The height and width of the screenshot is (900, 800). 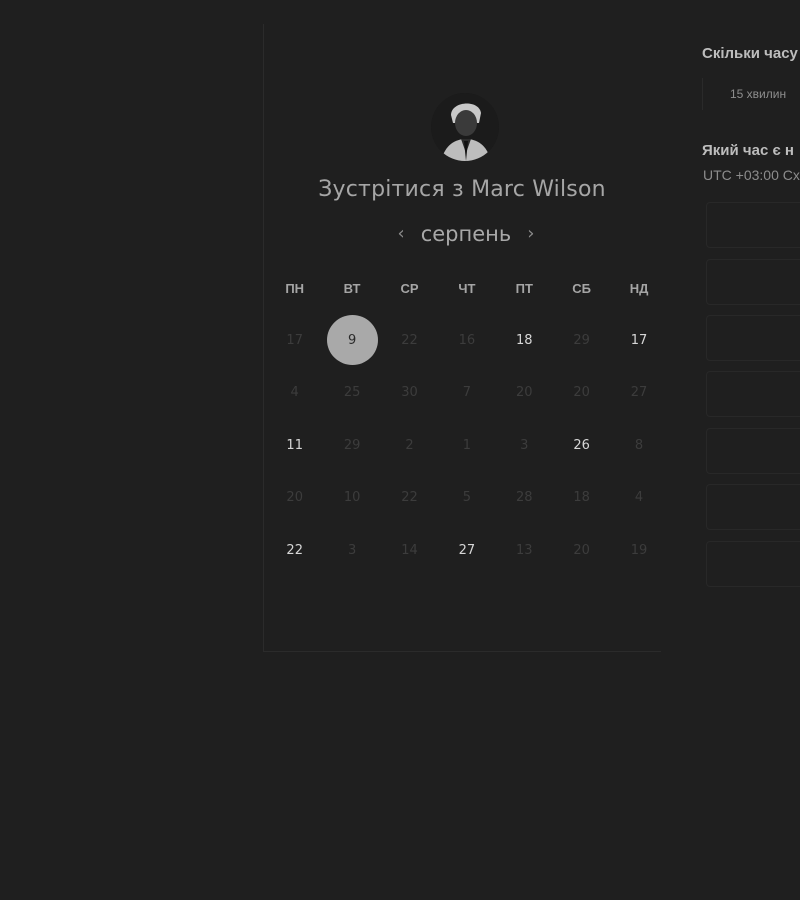 I want to click on weekday-label: ЧТ, so click(x=467, y=288).